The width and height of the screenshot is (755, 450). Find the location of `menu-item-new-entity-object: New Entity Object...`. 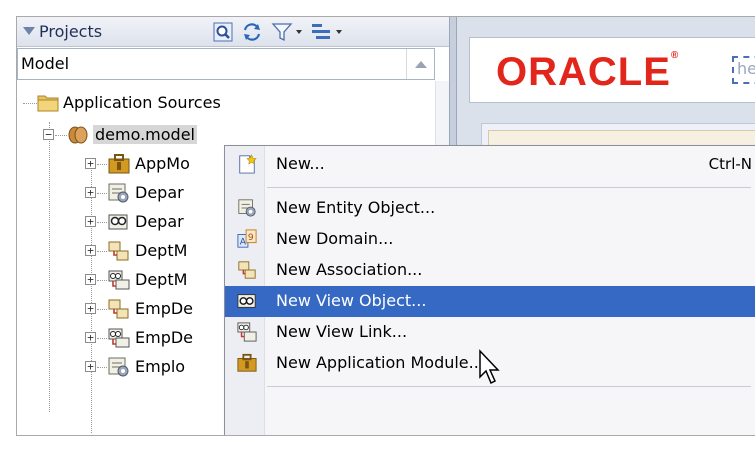

menu-item-new-entity-object: New Entity Object... is located at coordinates (490, 208).